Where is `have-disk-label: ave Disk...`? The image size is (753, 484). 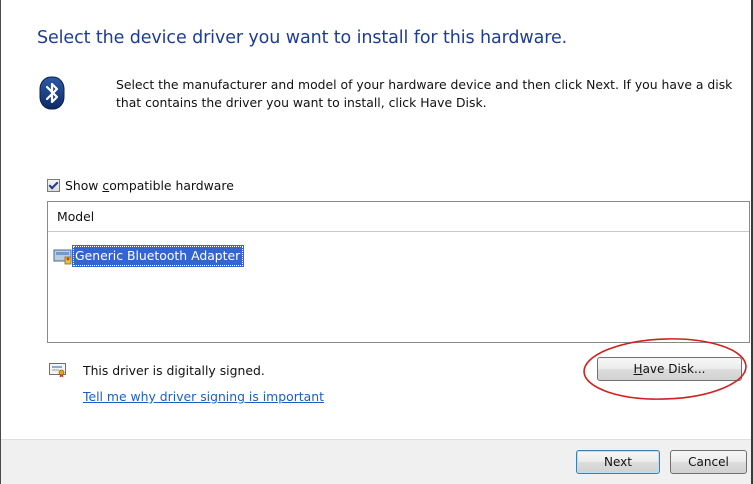
have-disk-label: ave Disk... is located at coordinates (674, 369).